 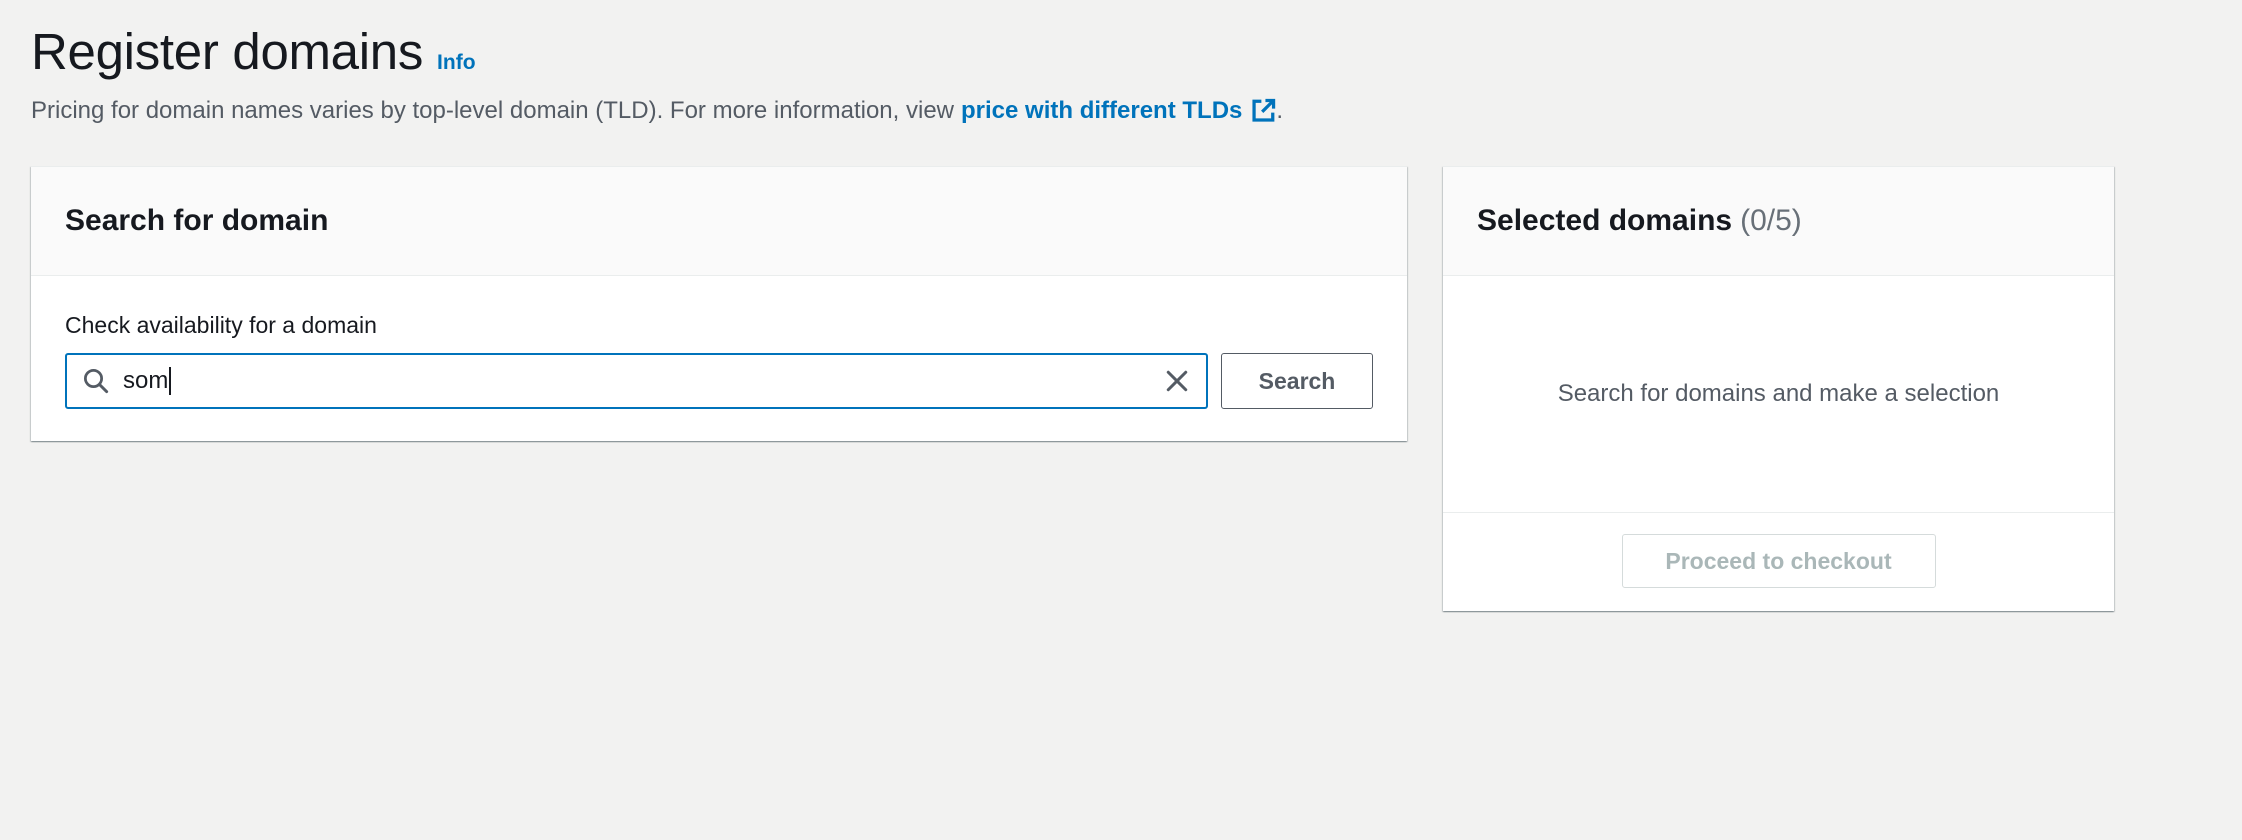 I want to click on title-row: Register domains Info, so click(x=657, y=51).